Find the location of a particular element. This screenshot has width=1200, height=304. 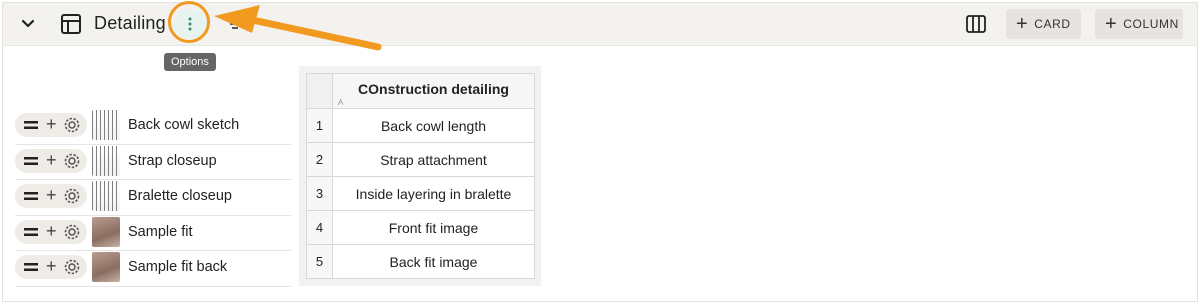

add-card-button: + CARD is located at coordinates (1043, 24).